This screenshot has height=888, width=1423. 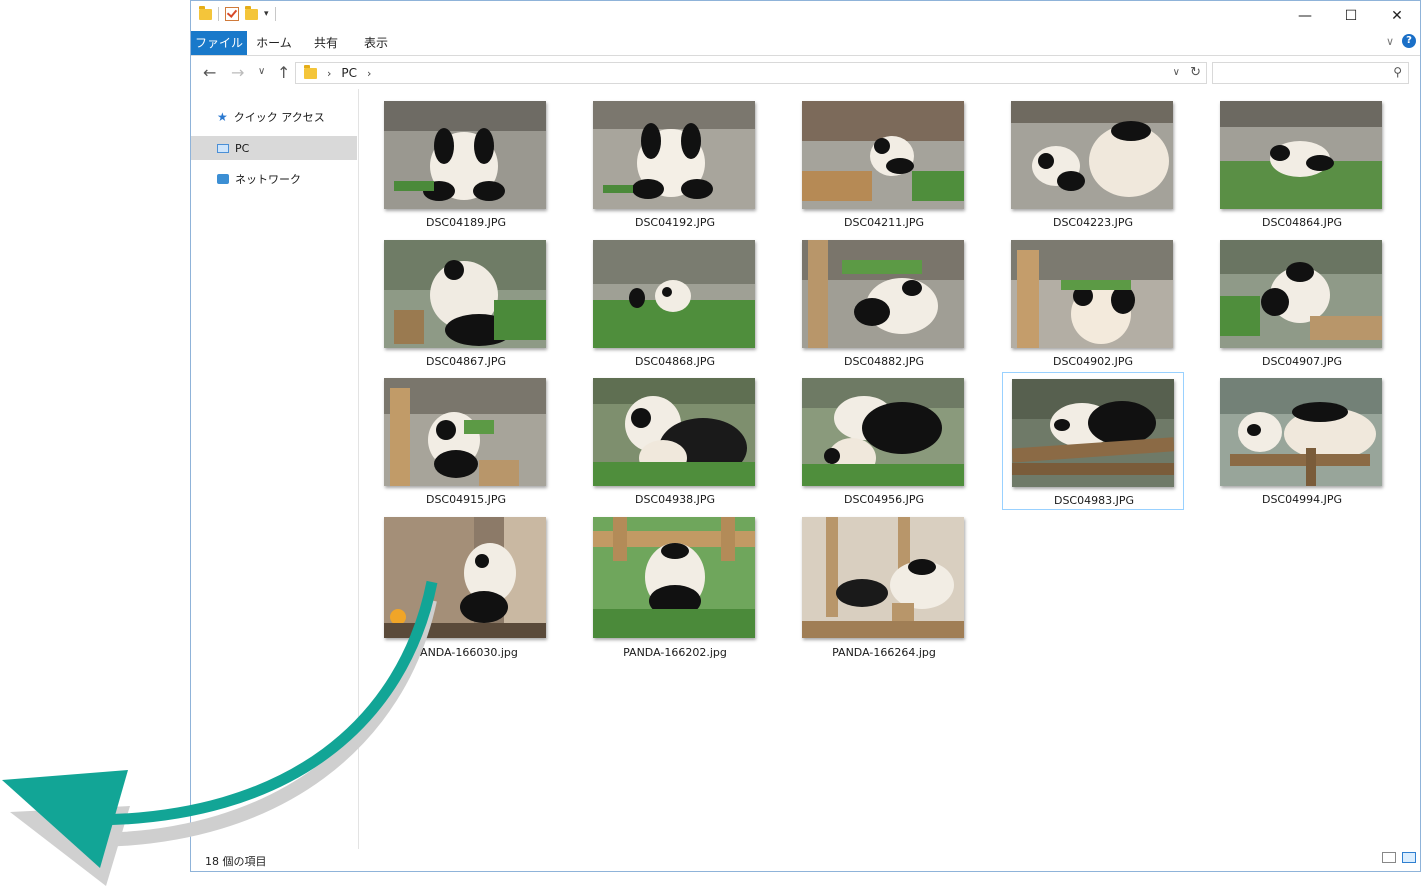 I want to click on file-name: DSC04211.JPG, so click(x=884, y=222).